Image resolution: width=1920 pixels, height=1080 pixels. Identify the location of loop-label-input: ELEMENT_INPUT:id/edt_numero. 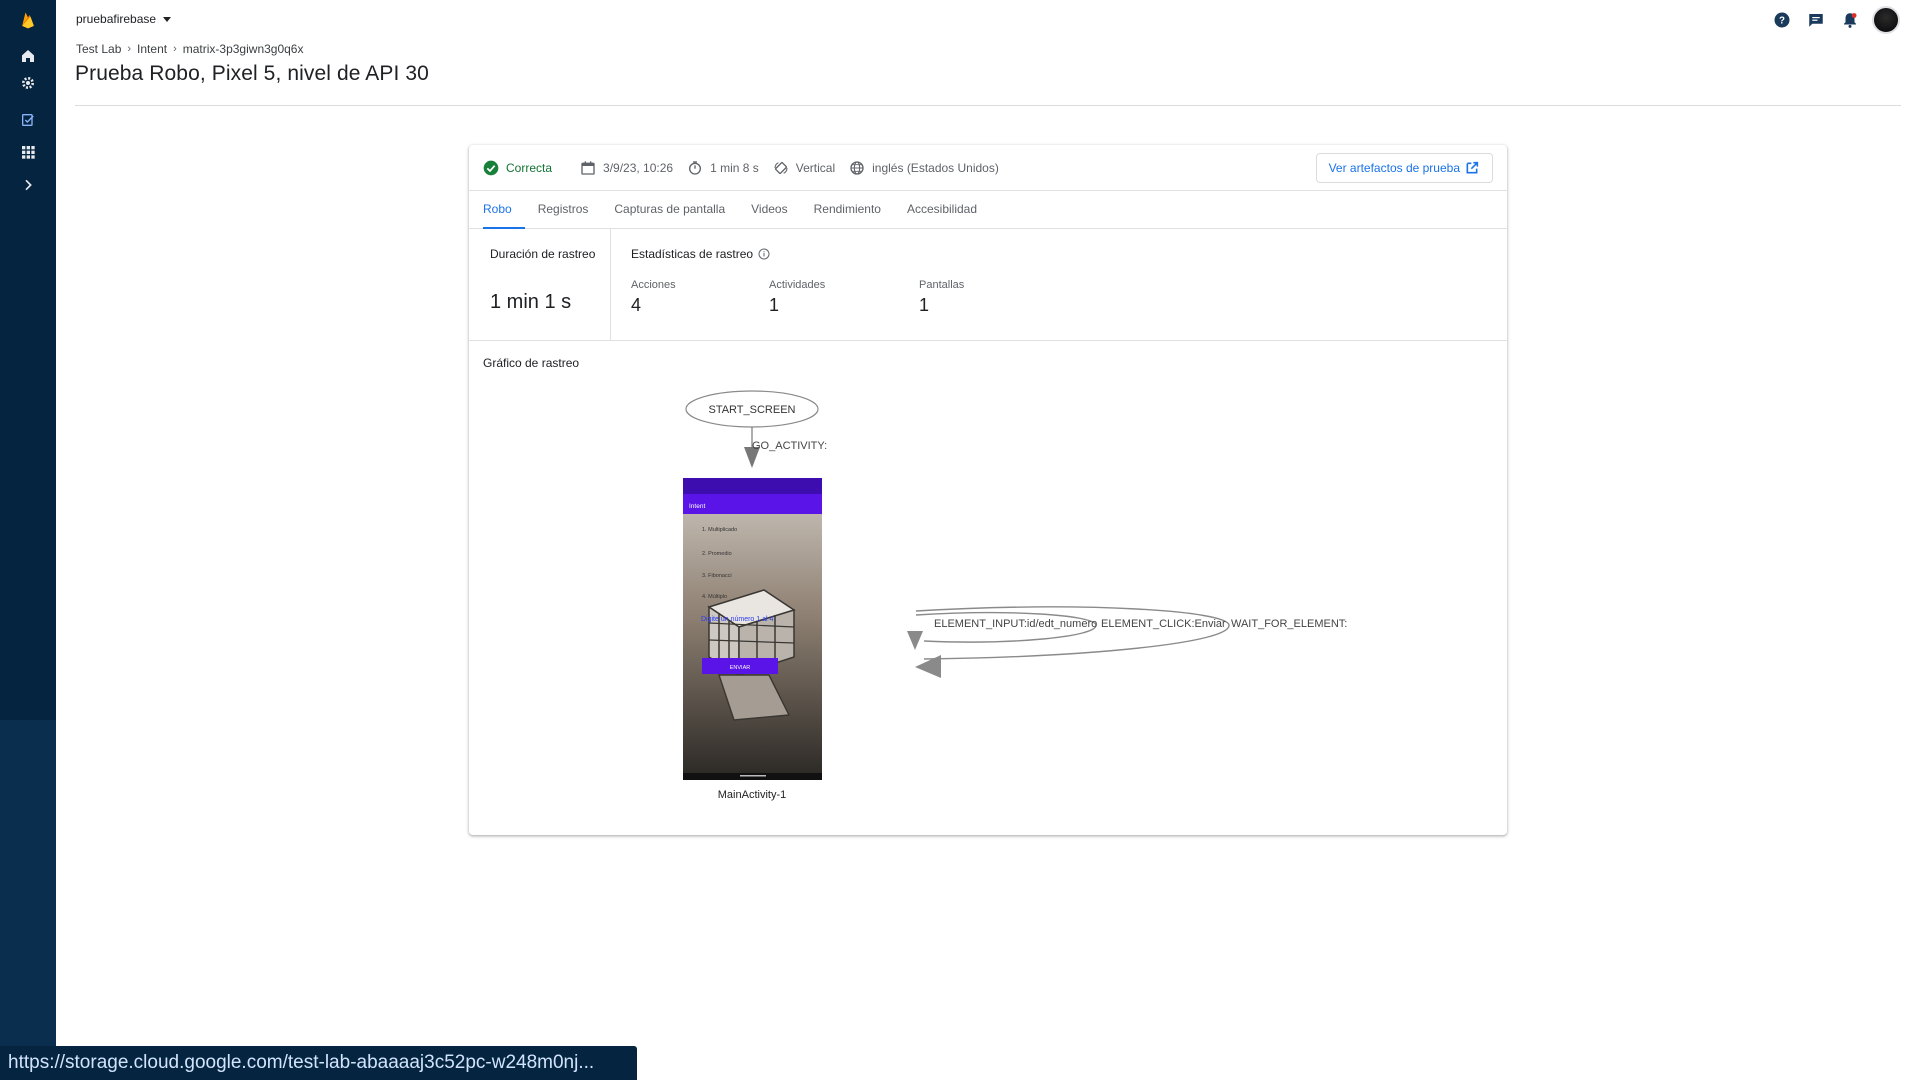
(1015, 624).